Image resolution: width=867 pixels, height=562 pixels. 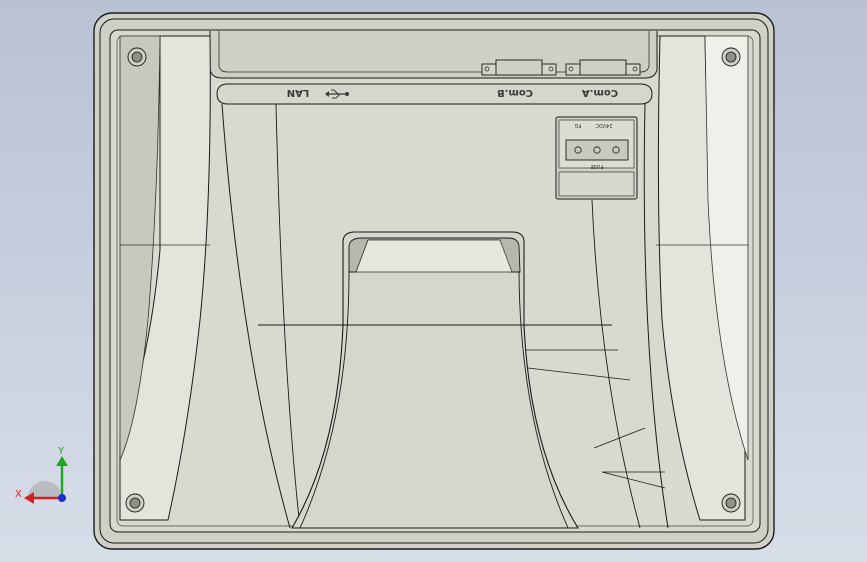 What do you see at coordinates (62, 498) in the screenshot?
I see `triad-z-axis` at bounding box center [62, 498].